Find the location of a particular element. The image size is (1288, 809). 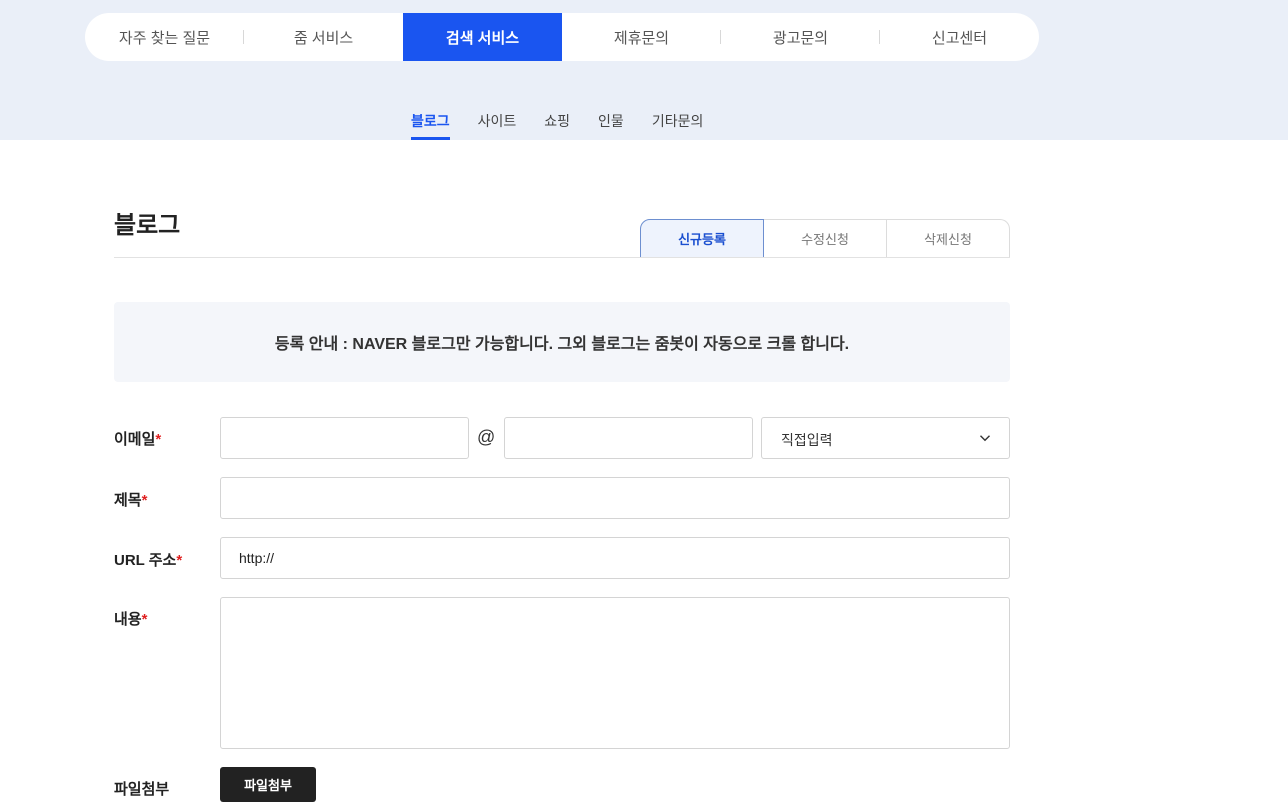

tab-report-center: 신고센터 is located at coordinates (959, 37).